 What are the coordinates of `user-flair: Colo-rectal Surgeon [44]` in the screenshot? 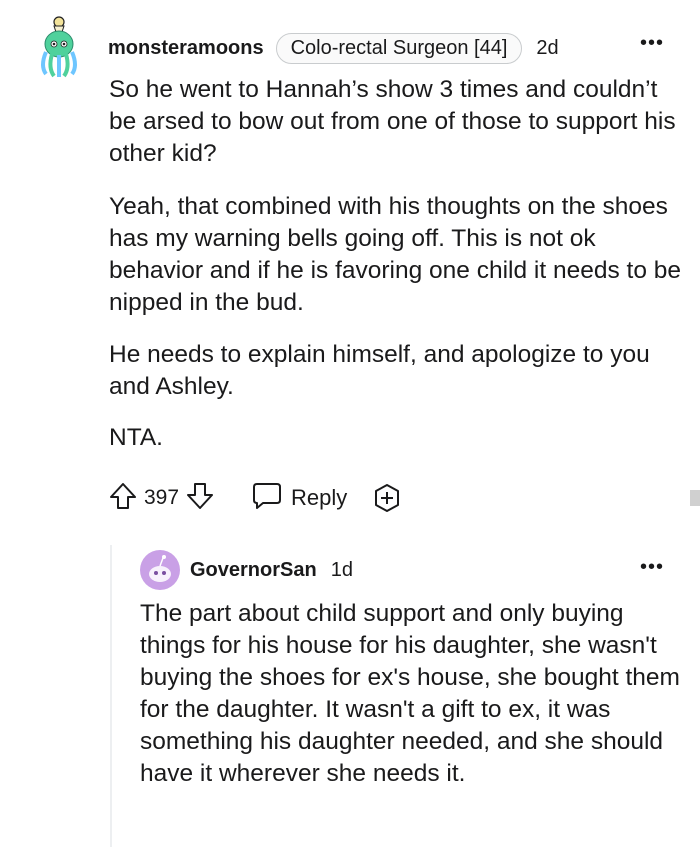 It's located at (399, 48).